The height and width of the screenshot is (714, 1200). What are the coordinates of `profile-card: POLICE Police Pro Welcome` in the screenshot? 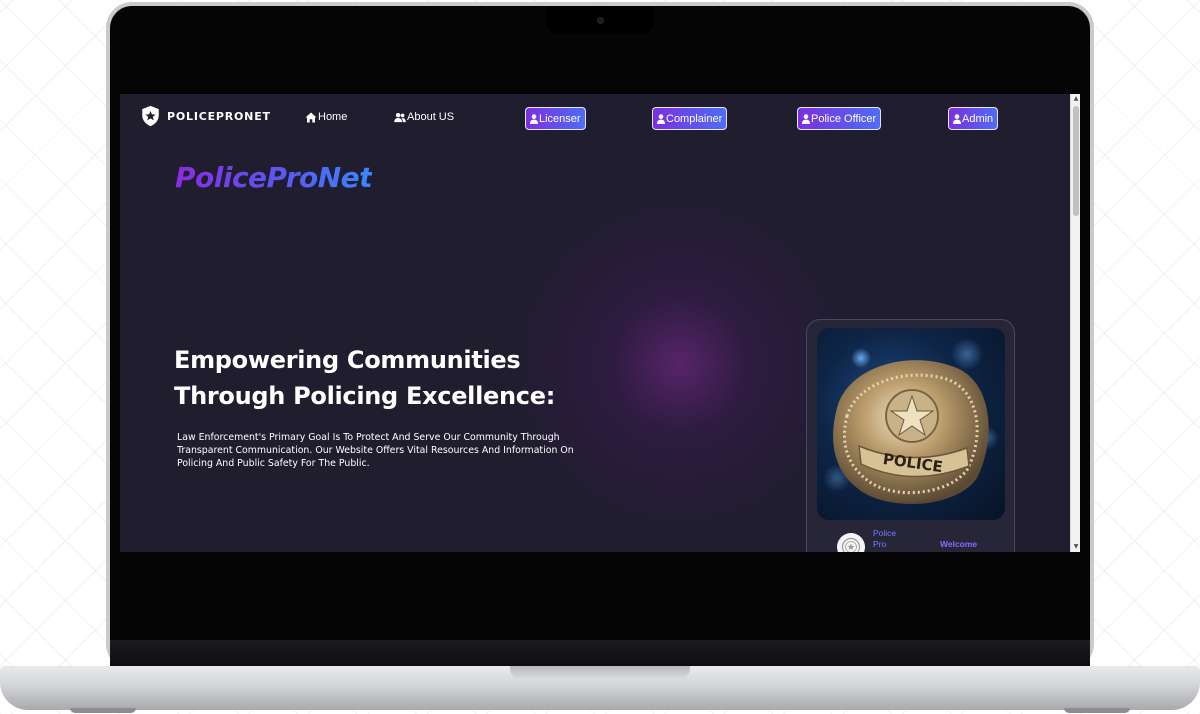 It's located at (910, 435).